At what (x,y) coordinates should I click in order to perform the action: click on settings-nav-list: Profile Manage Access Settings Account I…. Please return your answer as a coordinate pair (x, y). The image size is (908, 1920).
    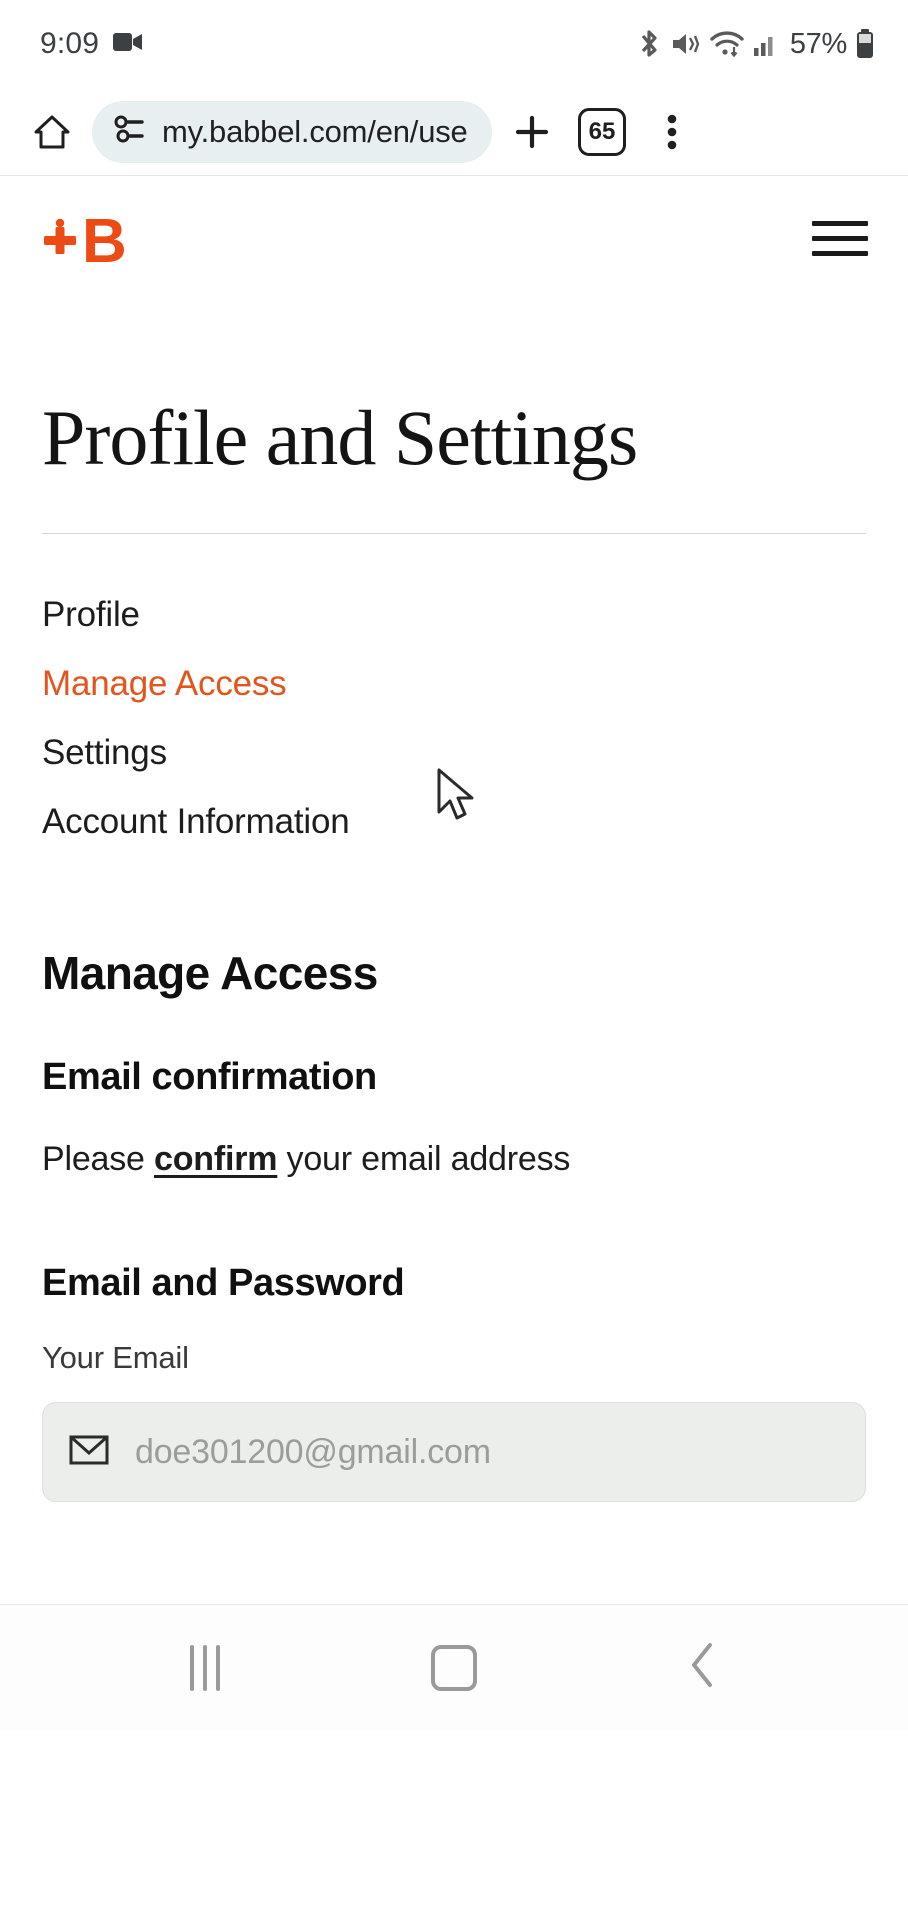
    Looking at the image, I should click on (454, 718).